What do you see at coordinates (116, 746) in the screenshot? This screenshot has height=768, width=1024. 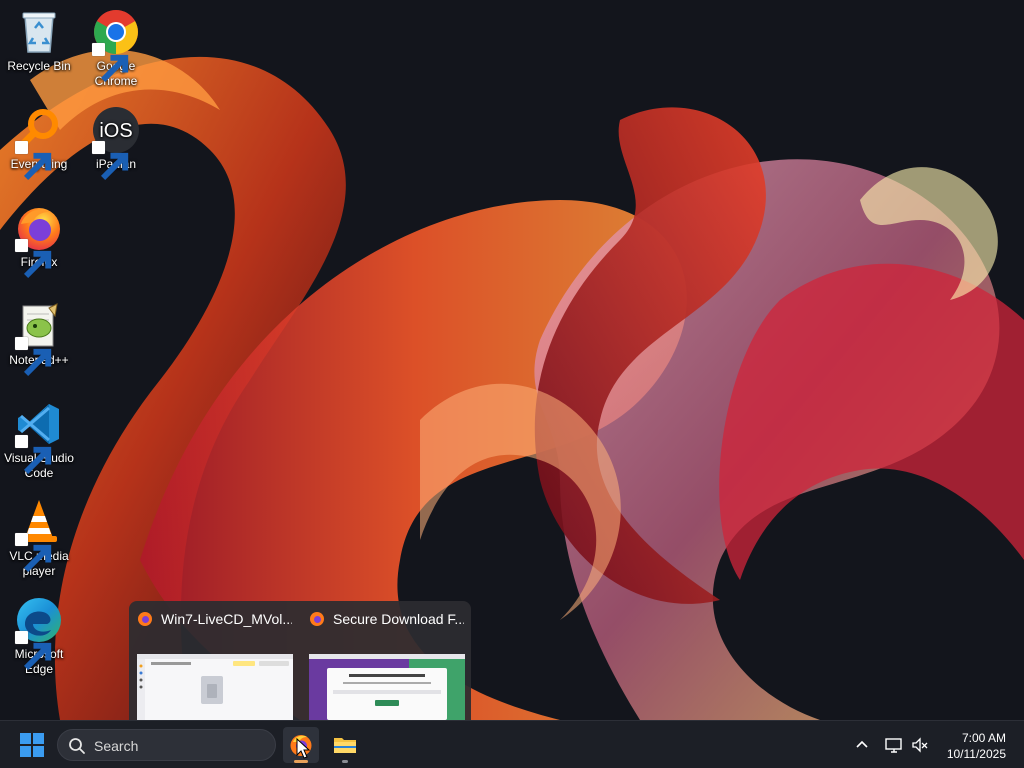 I see `search-placeholder: Search` at bounding box center [116, 746].